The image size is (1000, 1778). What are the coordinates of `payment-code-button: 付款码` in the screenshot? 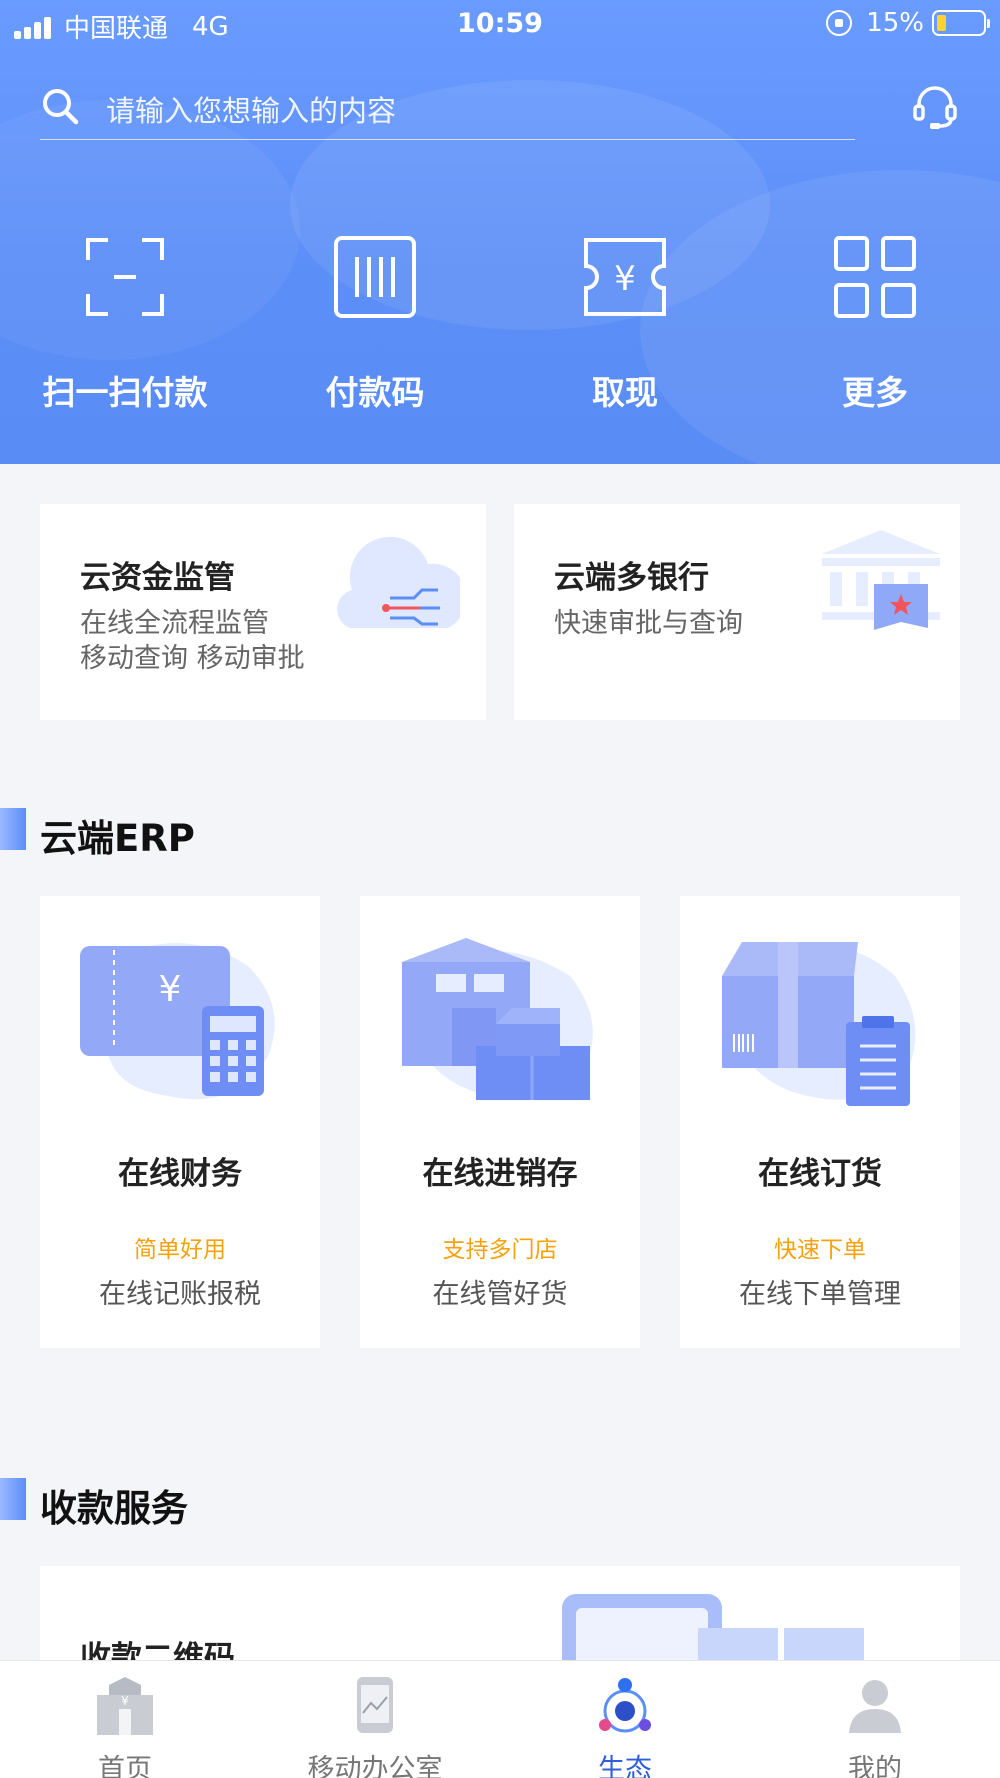 It's located at (375, 323).